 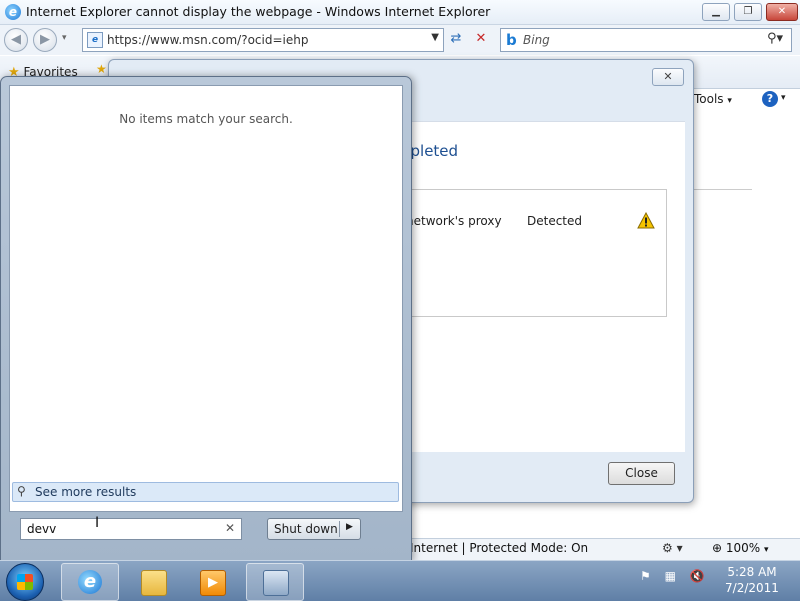 What do you see at coordinates (646, 220) in the screenshot?
I see `warning-icon` at bounding box center [646, 220].